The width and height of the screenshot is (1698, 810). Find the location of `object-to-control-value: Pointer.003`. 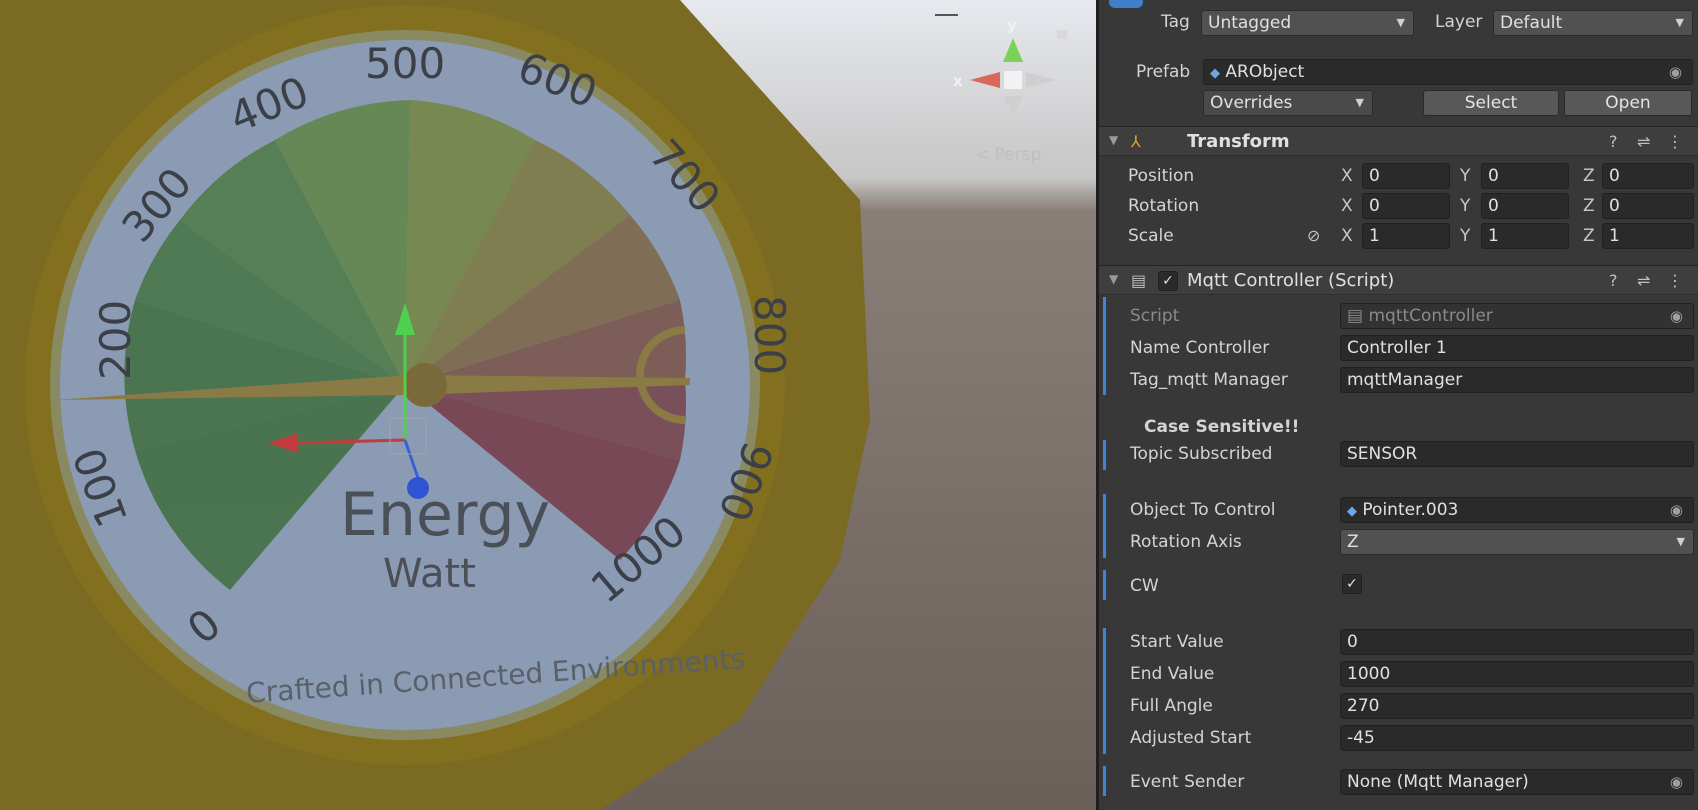

object-to-control-value: Pointer.003 is located at coordinates (1410, 510).